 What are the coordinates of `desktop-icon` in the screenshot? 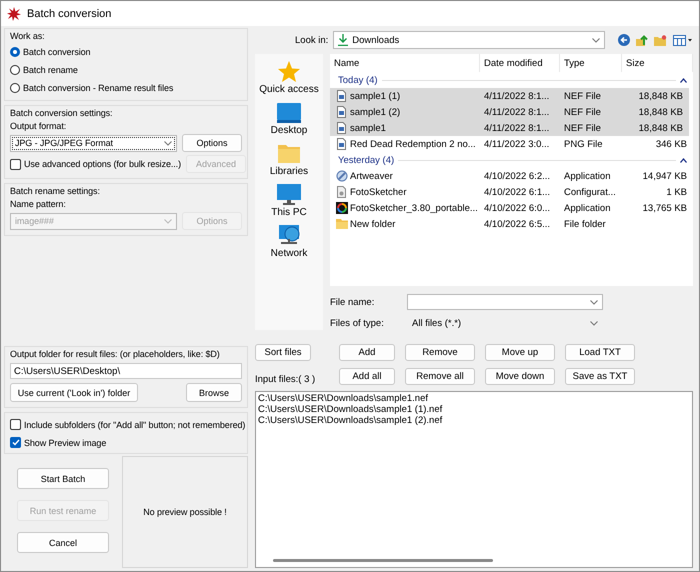 It's located at (289, 112).